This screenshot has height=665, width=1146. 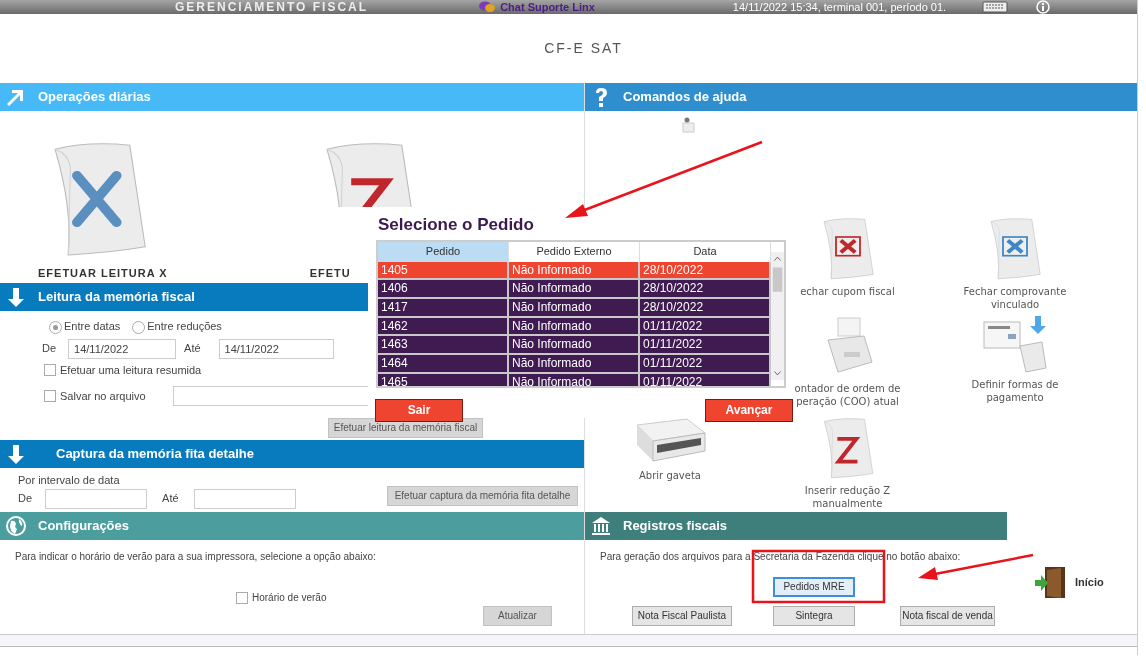 I want to click on section-title: Configurações, so click(x=83, y=526).